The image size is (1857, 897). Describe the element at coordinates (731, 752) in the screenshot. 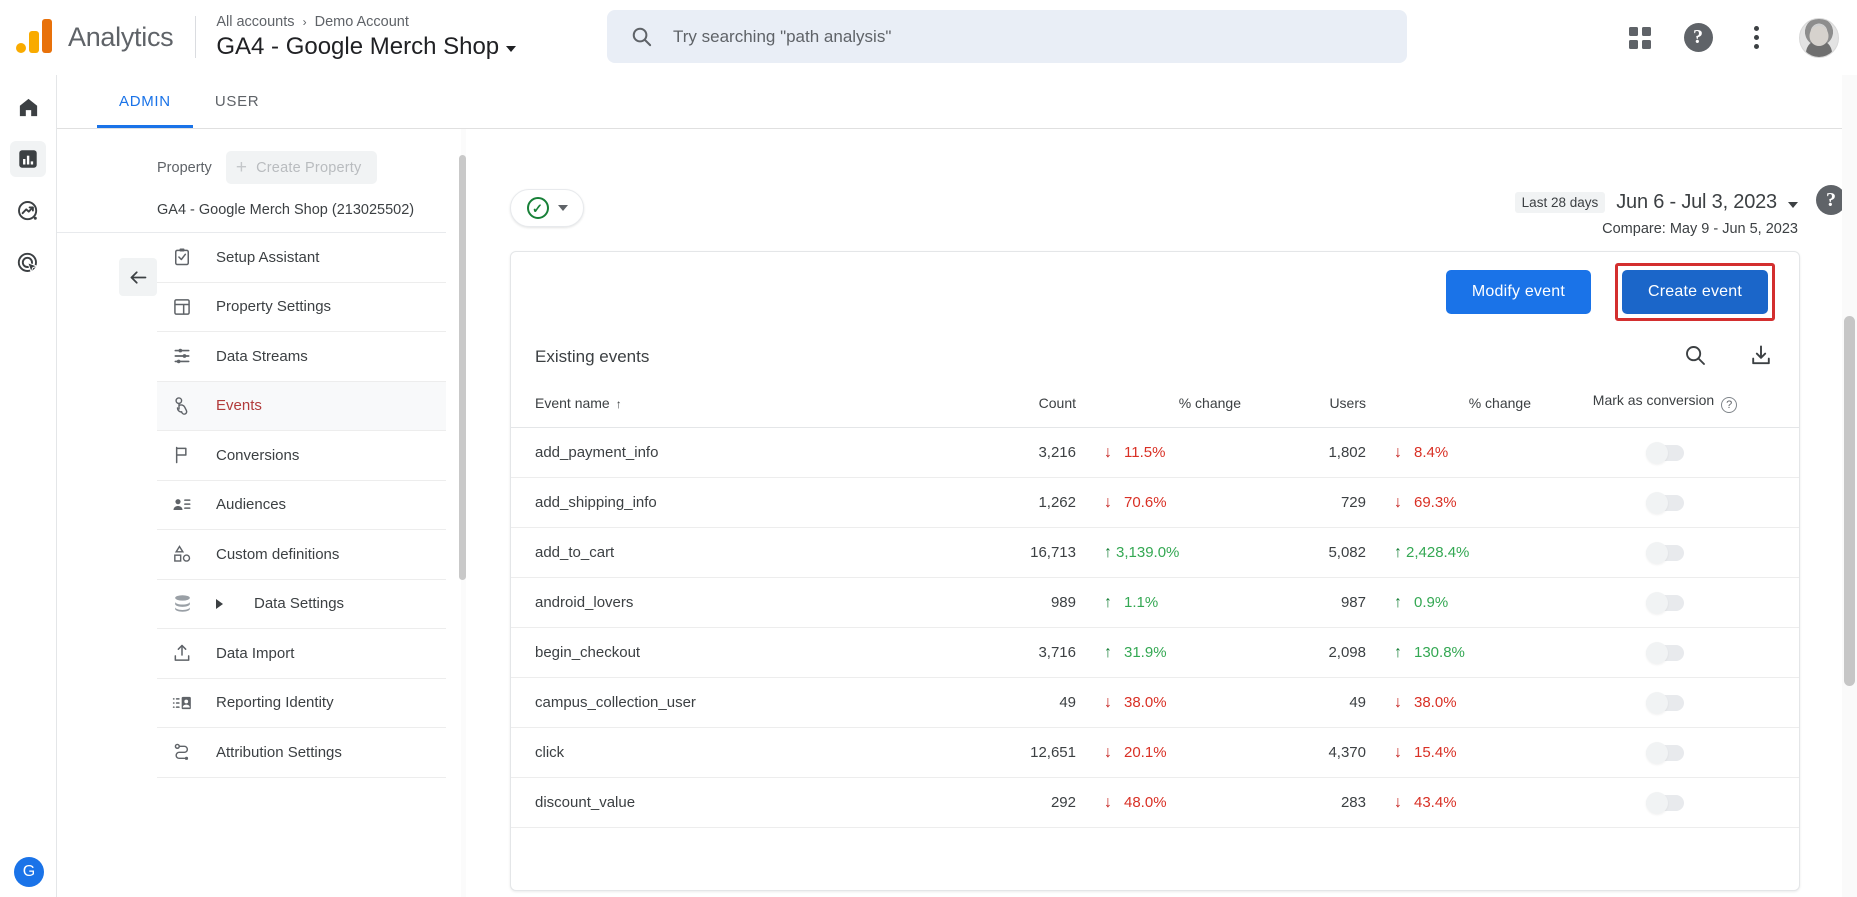

I see `cell-event-name: click` at that location.